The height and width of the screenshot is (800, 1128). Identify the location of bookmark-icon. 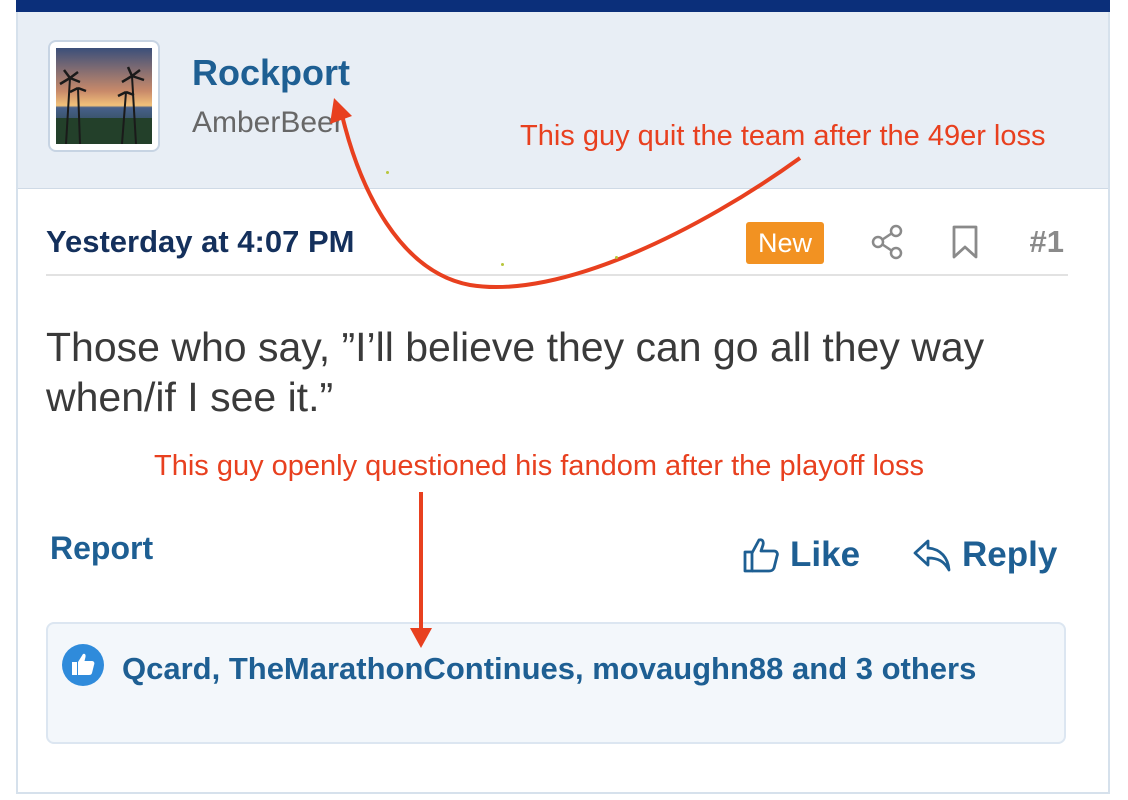
(965, 244).